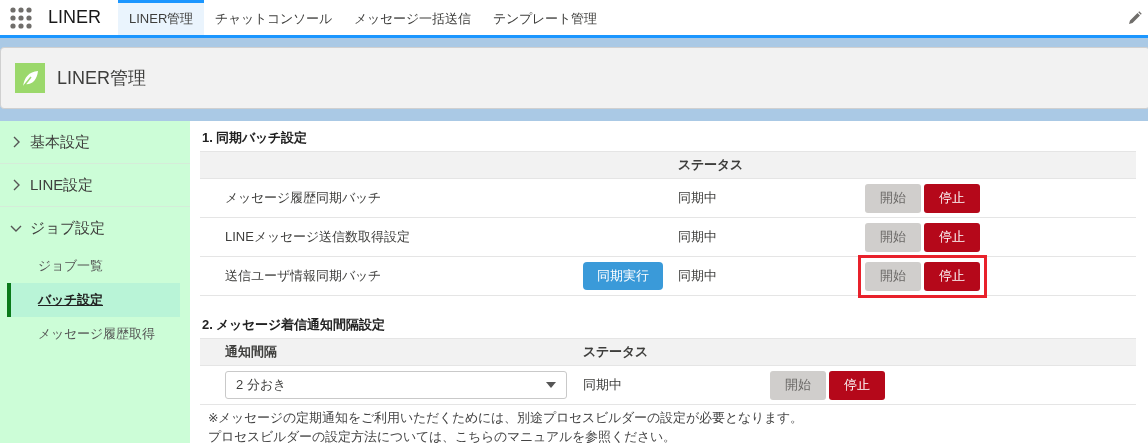 This screenshot has width=1148, height=443. What do you see at coordinates (396, 385) in the screenshot?
I see `interval-select: 2 分おき` at bounding box center [396, 385].